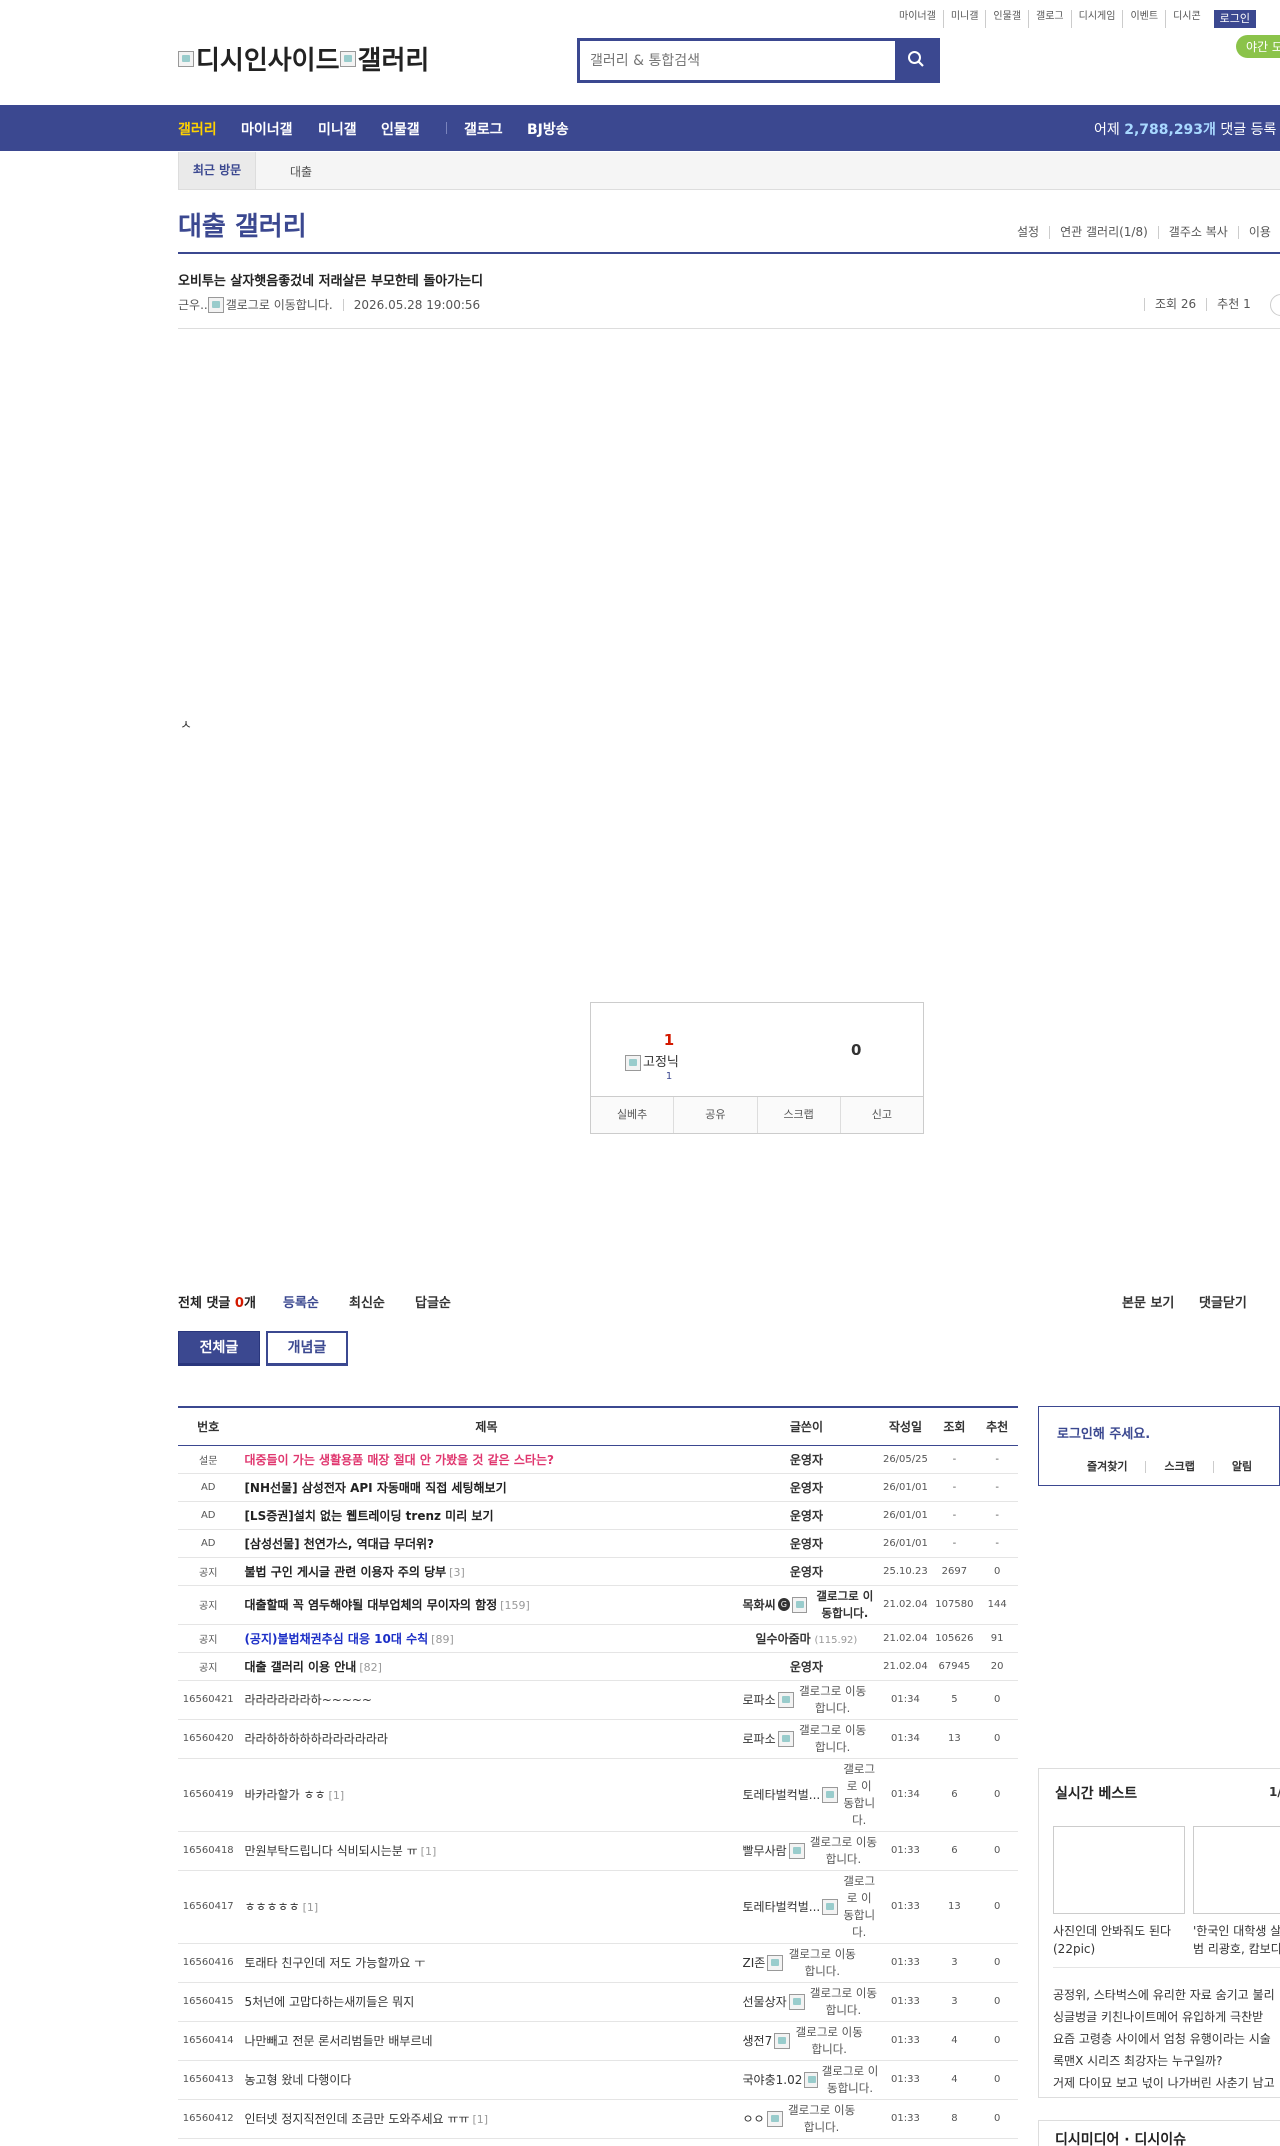 The width and height of the screenshot is (1280, 2146). Describe the element at coordinates (1258, 232) in the screenshot. I see `usage-link: 이용` at that location.